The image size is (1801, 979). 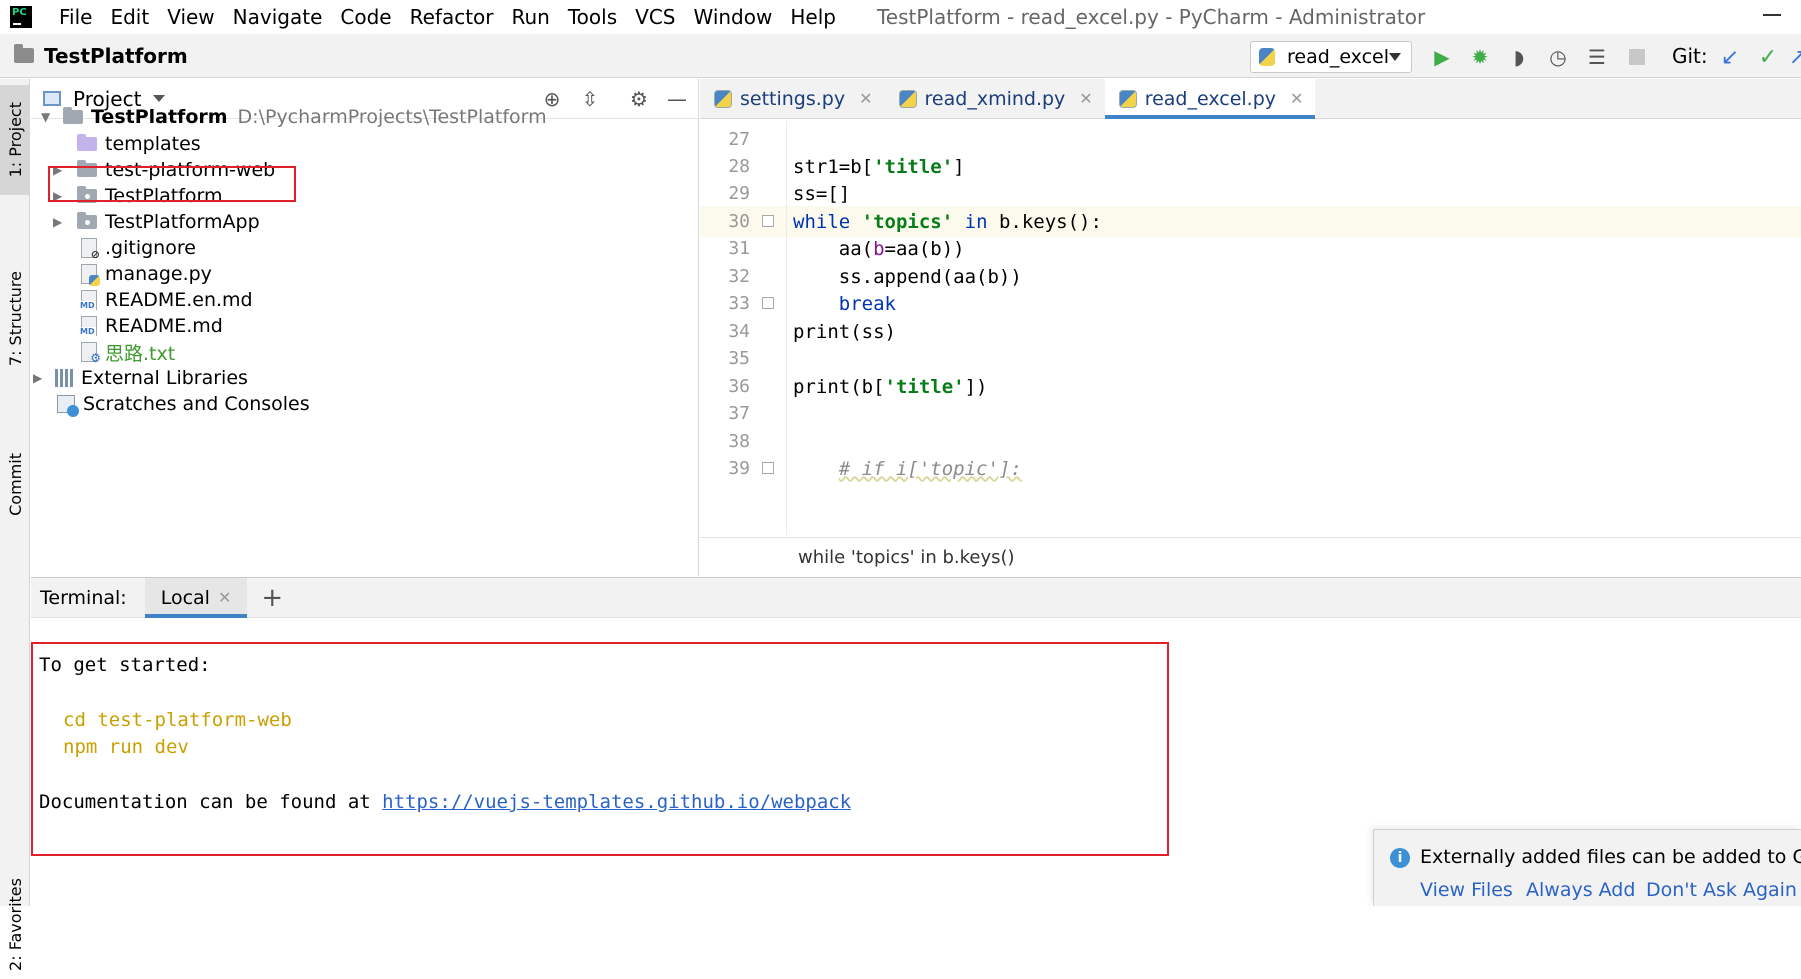 What do you see at coordinates (1250, 358) in the screenshot?
I see `code-line: 35` at bounding box center [1250, 358].